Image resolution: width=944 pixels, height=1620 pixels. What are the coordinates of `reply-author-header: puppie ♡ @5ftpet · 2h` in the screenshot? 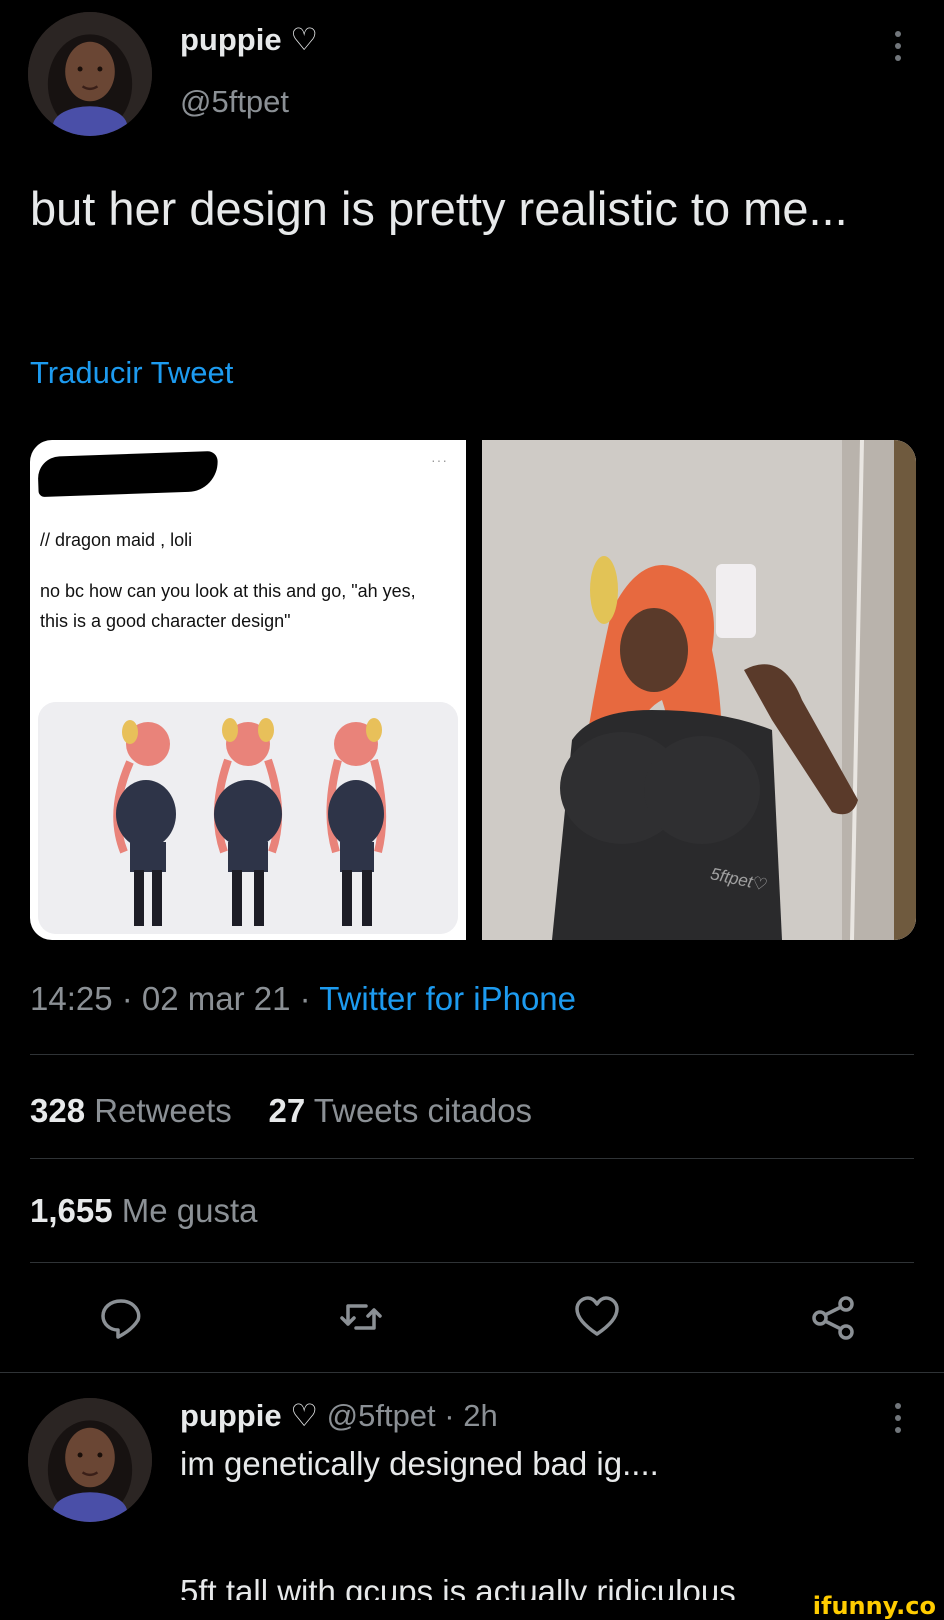 It's located at (339, 1416).